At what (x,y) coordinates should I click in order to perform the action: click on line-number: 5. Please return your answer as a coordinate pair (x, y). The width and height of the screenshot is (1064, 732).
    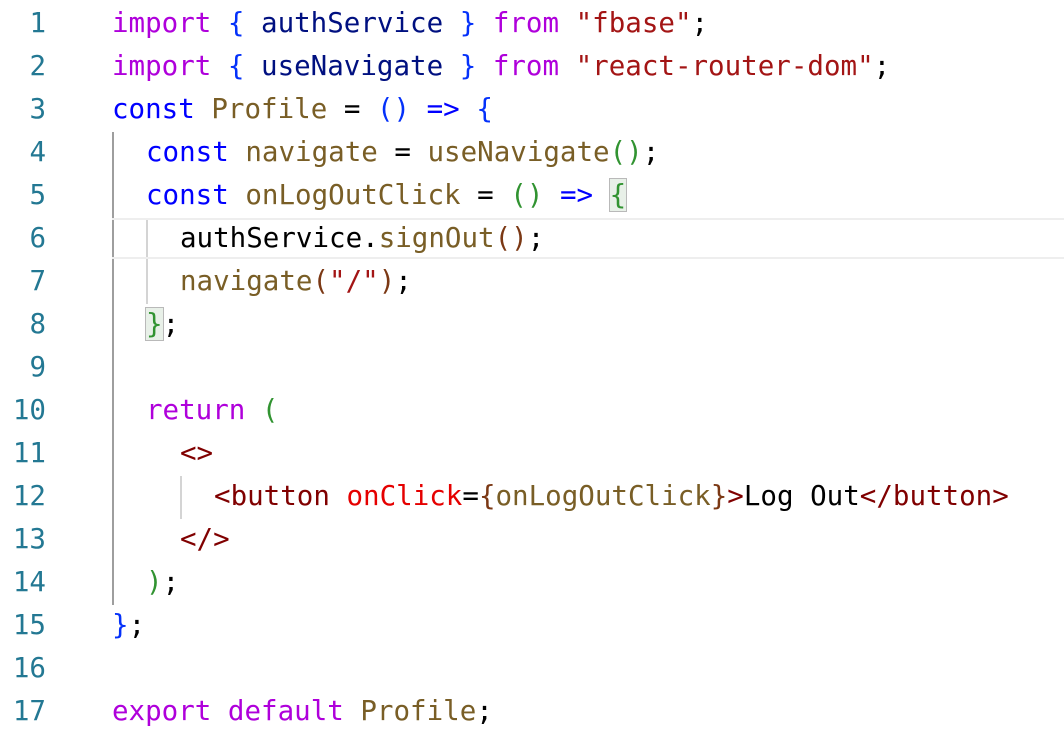
    Looking at the image, I should click on (37, 195).